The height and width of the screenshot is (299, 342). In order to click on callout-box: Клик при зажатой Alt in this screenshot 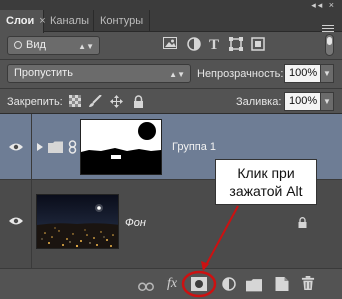, I will do `click(266, 182)`.